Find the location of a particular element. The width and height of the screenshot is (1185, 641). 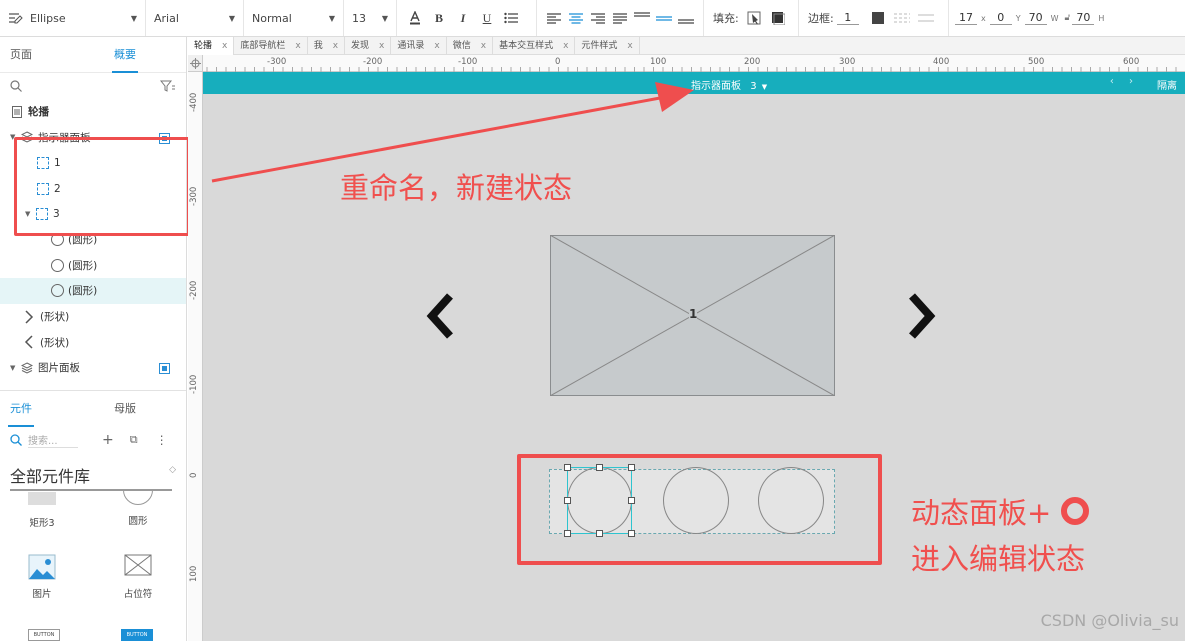

panel-edit-bar: 指示器面板 3 ▼ ‹ › 隔离 is located at coordinates (694, 83).